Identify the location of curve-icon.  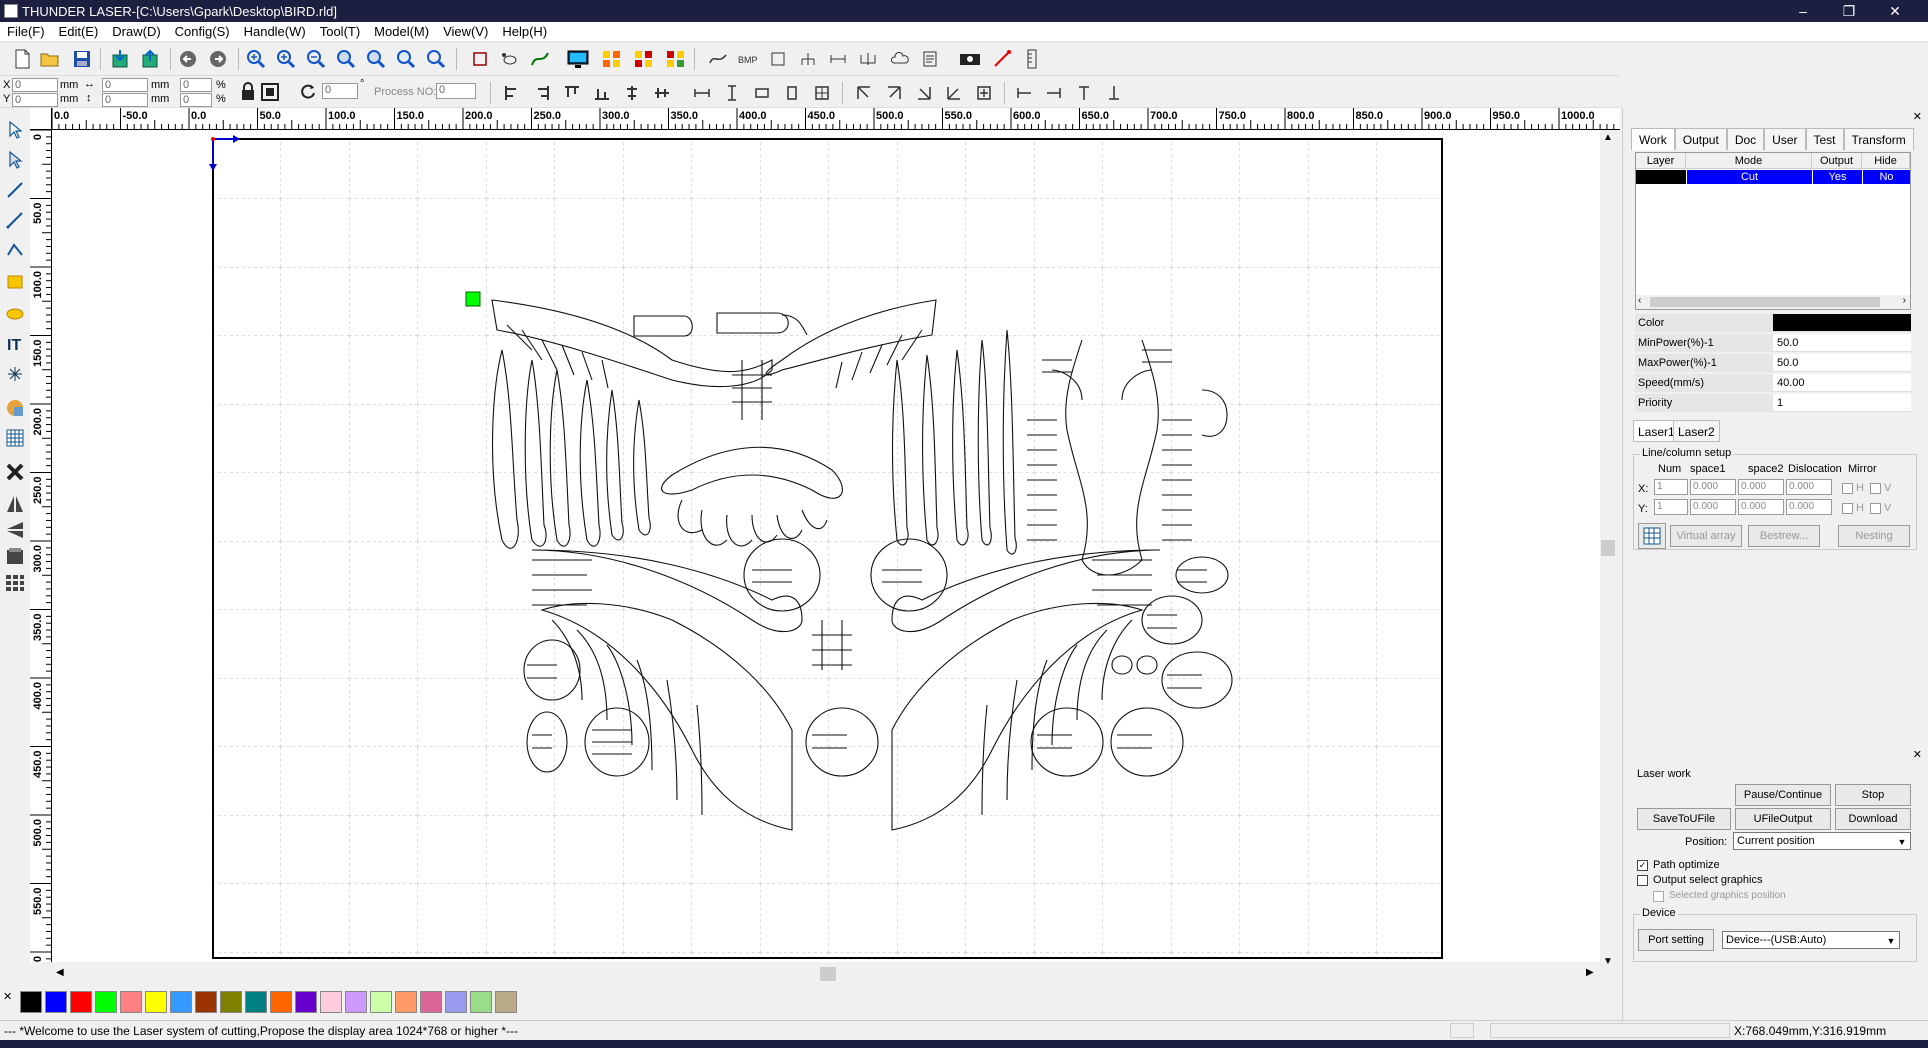
(540, 59).